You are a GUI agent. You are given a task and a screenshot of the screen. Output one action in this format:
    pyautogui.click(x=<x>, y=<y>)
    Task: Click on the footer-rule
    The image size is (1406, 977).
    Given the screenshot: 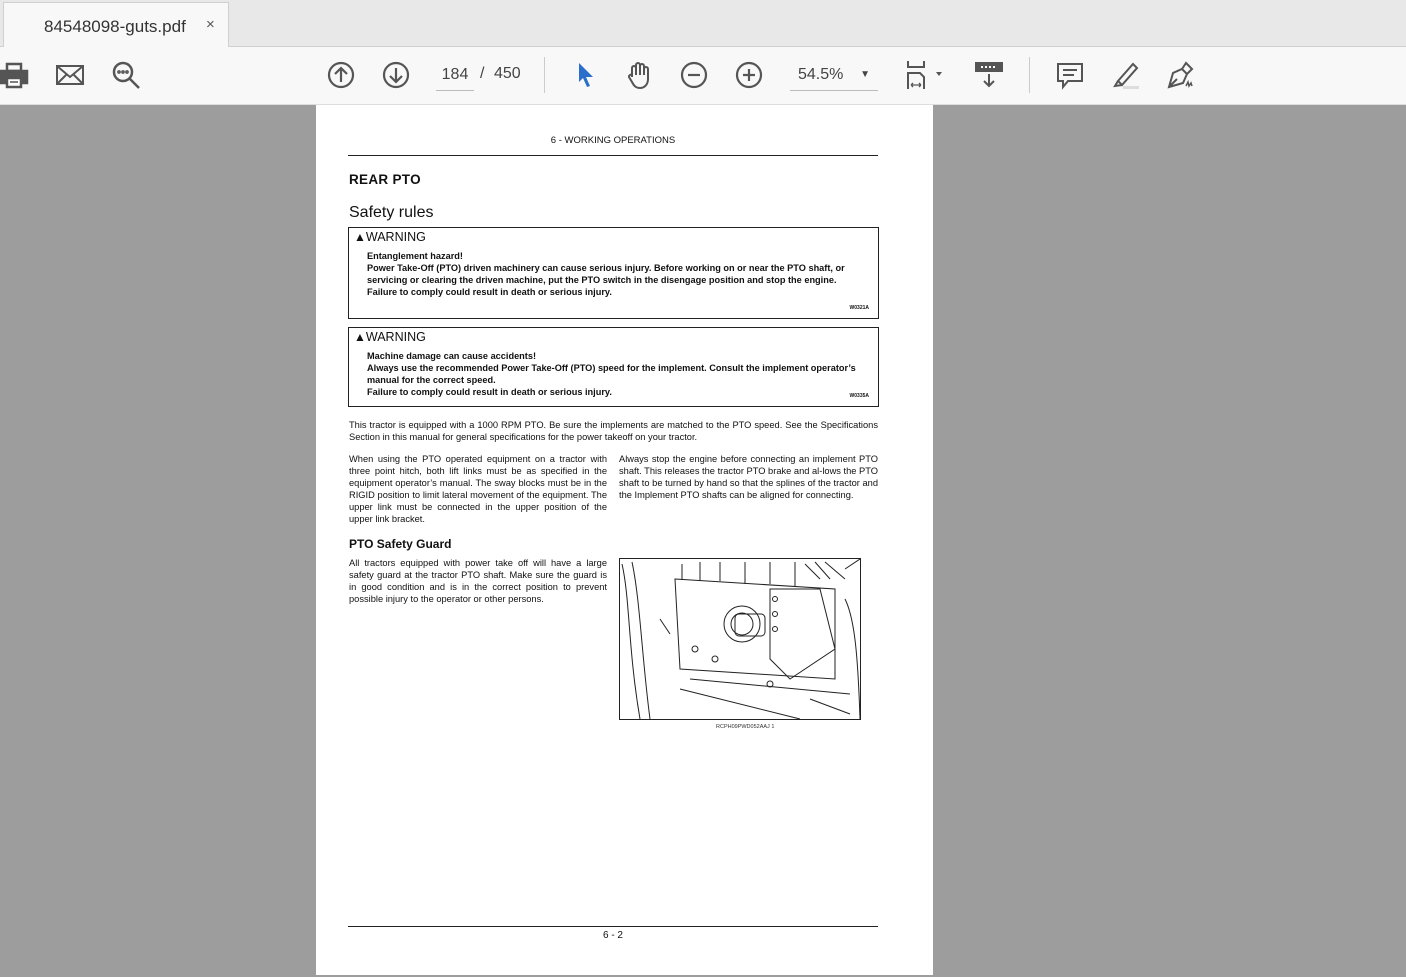 What is the action you would take?
    pyautogui.click(x=613, y=926)
    